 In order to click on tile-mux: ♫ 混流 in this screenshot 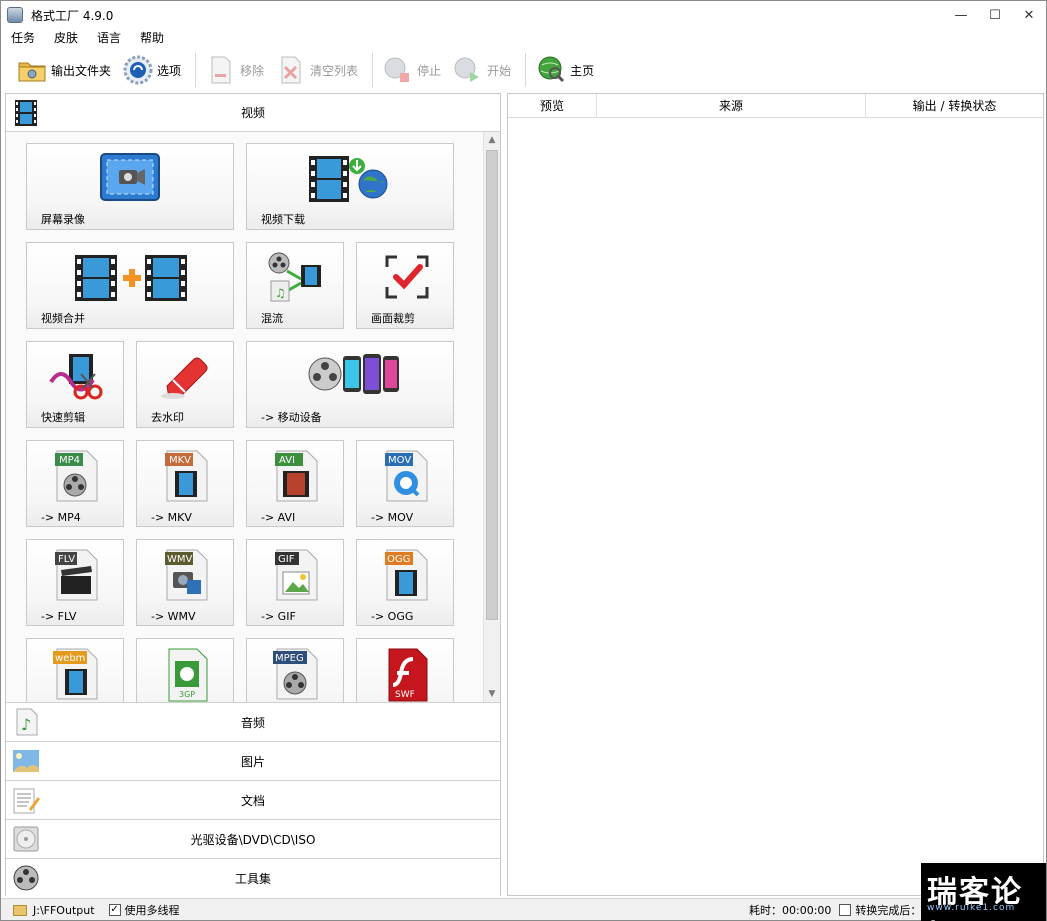, I will do `click(295, 285)`.